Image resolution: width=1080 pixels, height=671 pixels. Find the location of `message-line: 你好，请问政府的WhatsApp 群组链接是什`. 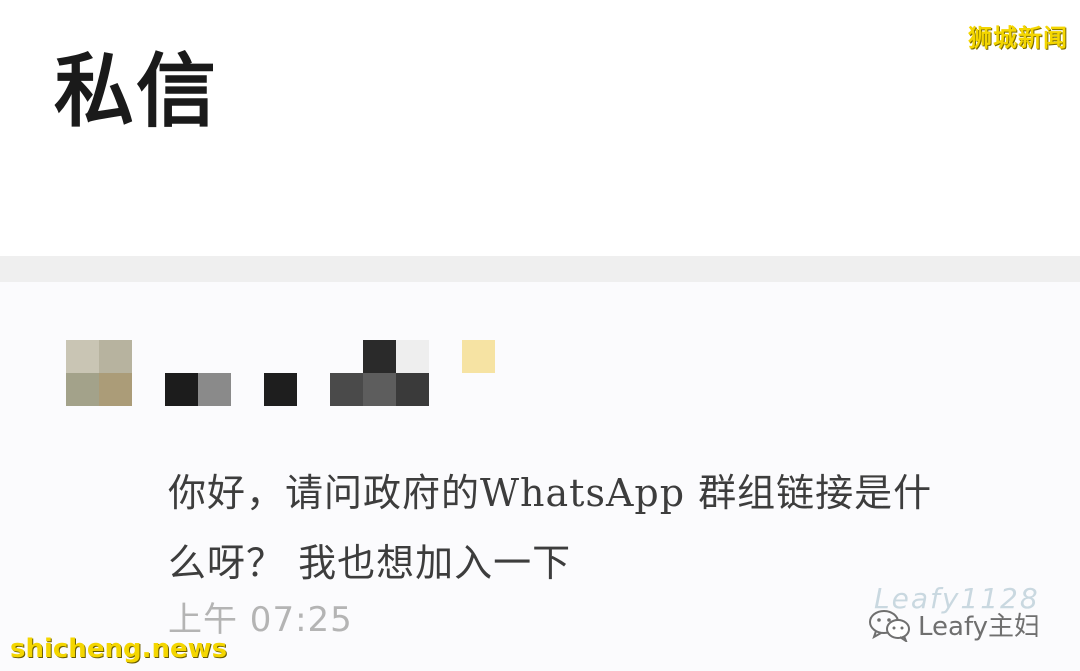

message-line: 你好，请问政府的WhatsApp 群组链接是什 is located at coordinates (550, 493).